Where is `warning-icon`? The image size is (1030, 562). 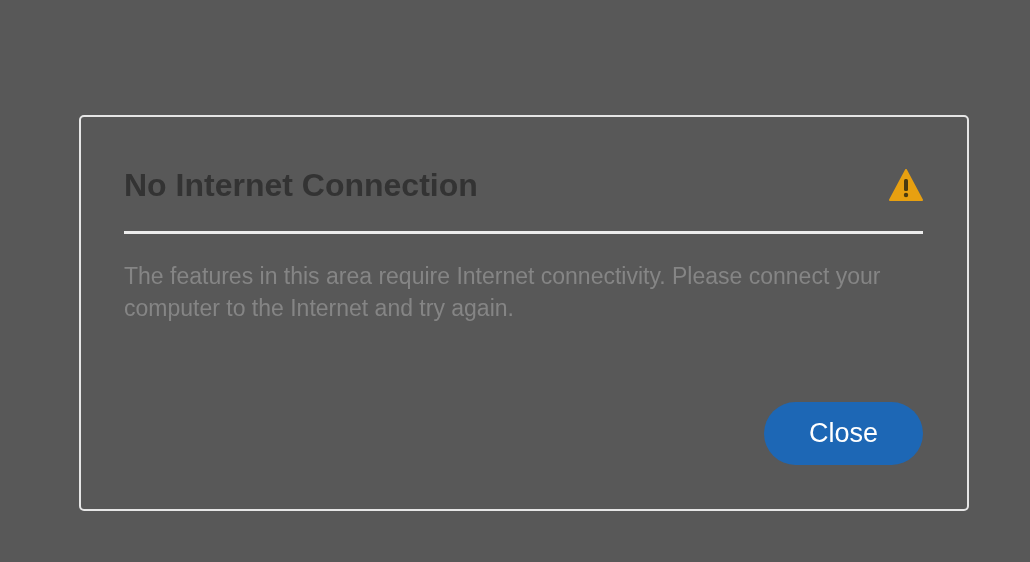 warning-icon is located at coordinates (906, 185).